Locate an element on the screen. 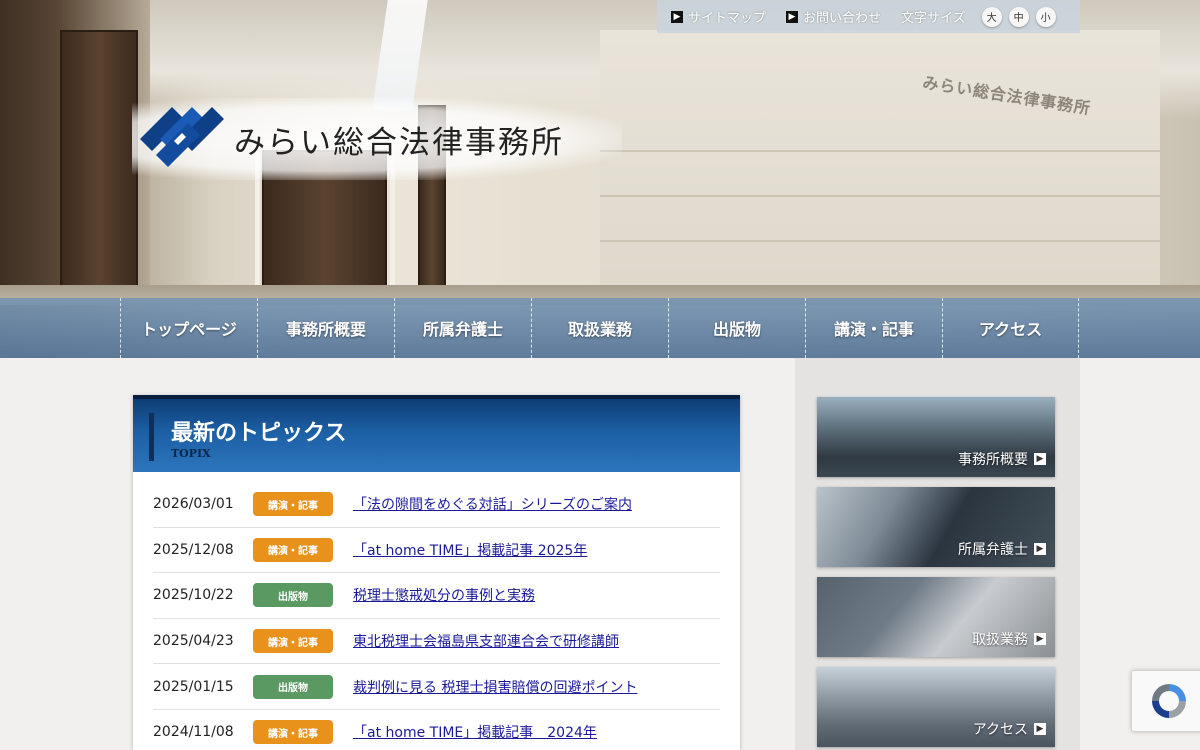  topic-link: 「at home TIME」掲載記事 2024年 is located at coordinates (475, 732).